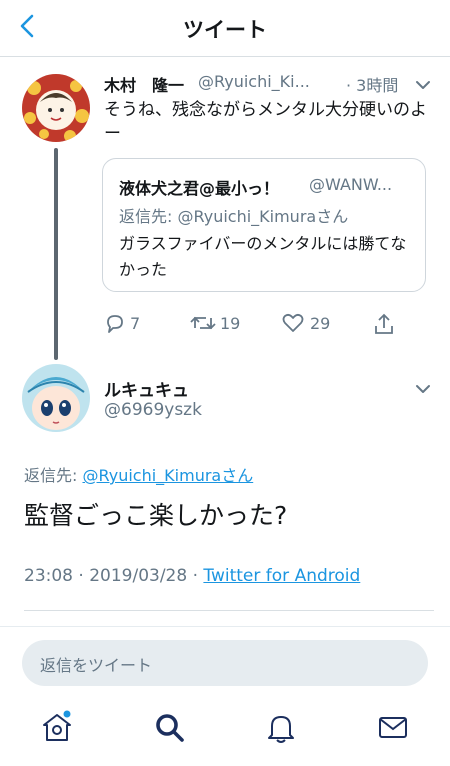  I want to click on tab-home, so click(57, 727).